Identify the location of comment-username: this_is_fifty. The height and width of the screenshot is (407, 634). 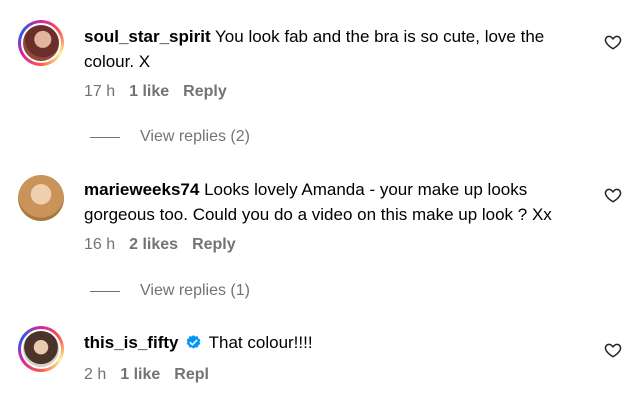
(131, 342).